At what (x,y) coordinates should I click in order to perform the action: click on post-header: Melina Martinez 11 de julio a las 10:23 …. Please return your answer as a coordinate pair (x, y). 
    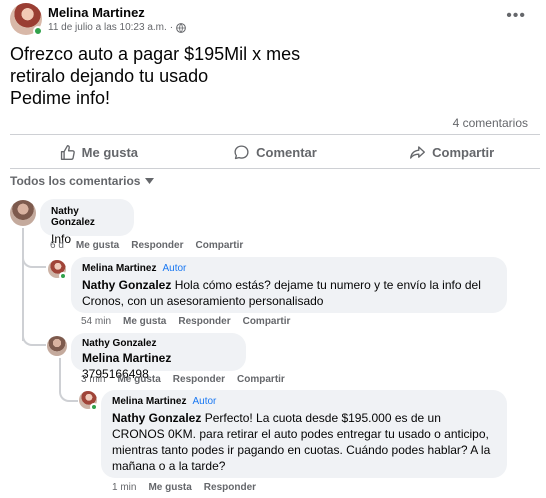
    Looking at the image, I should click on (275, 20).